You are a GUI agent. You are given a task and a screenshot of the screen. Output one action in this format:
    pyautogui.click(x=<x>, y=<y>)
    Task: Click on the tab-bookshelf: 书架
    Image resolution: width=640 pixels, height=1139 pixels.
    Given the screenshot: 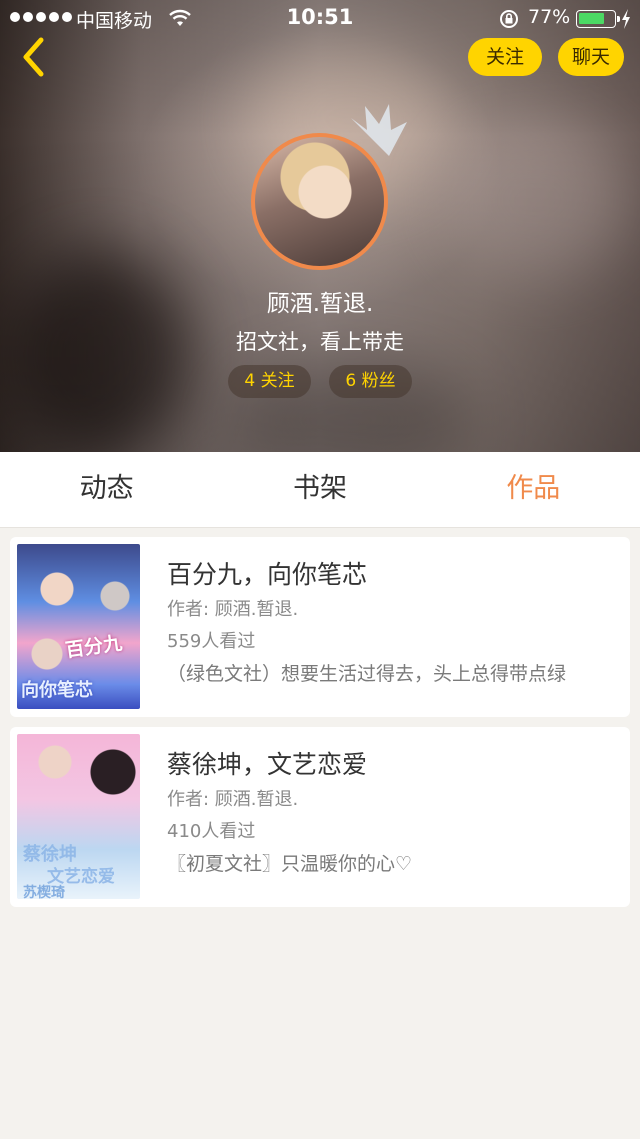 What is the action you would take?
    pyautogui.click(x=319, y=489)
    